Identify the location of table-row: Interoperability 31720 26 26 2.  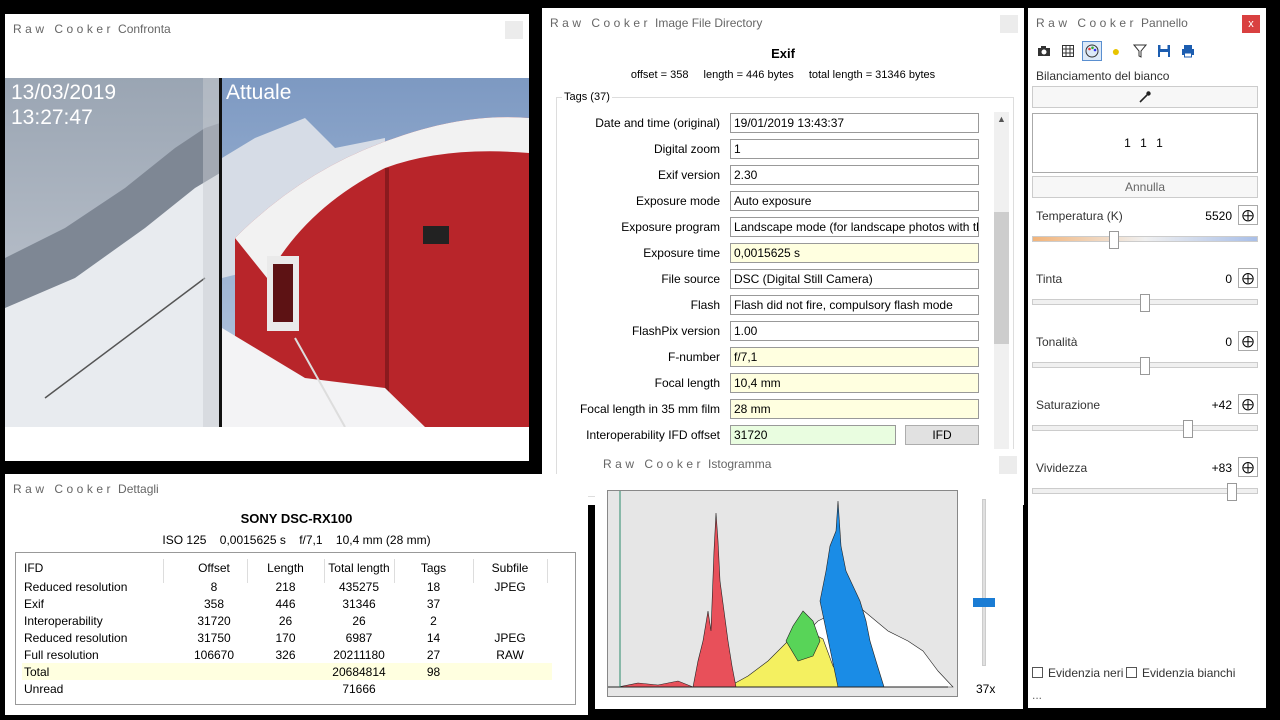
(287, 620).